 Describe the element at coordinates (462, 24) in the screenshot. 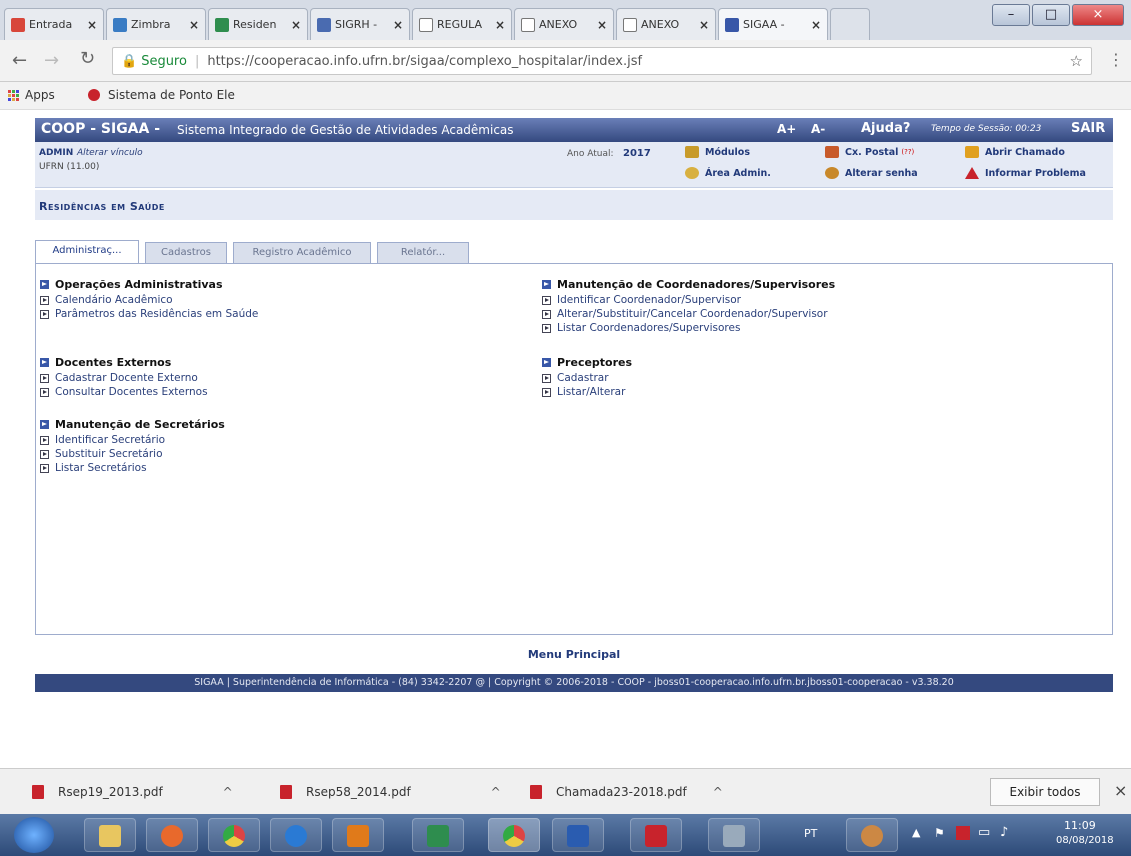

I see `browser-tab-regula: REGULA ×` at that location.